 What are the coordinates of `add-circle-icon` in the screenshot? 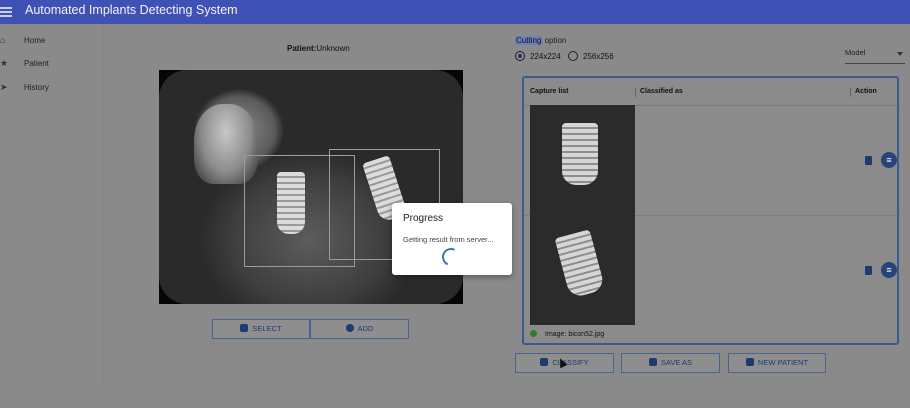 It's located at (349, 328).